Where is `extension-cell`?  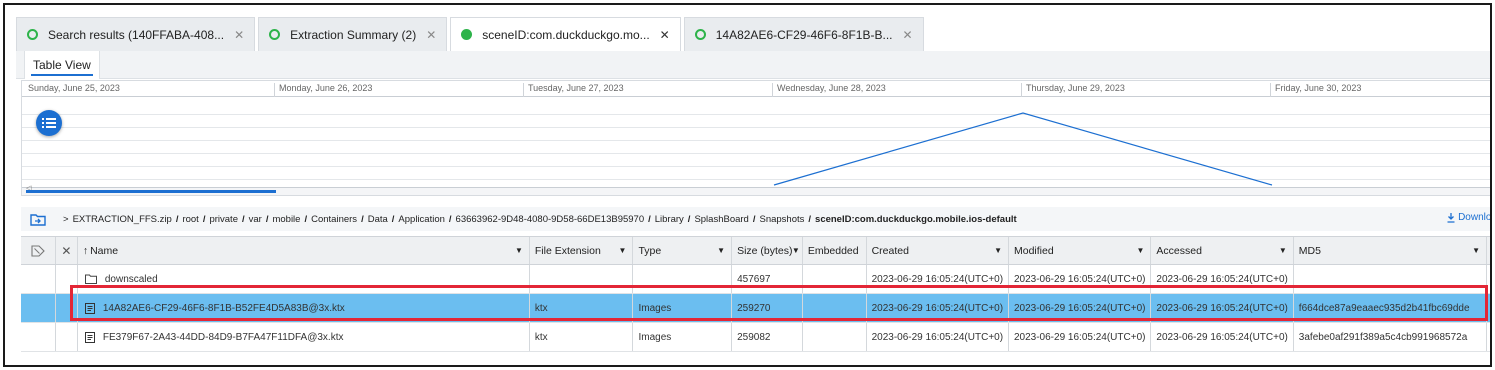
extension-cell is located at coordinates (582, 279).